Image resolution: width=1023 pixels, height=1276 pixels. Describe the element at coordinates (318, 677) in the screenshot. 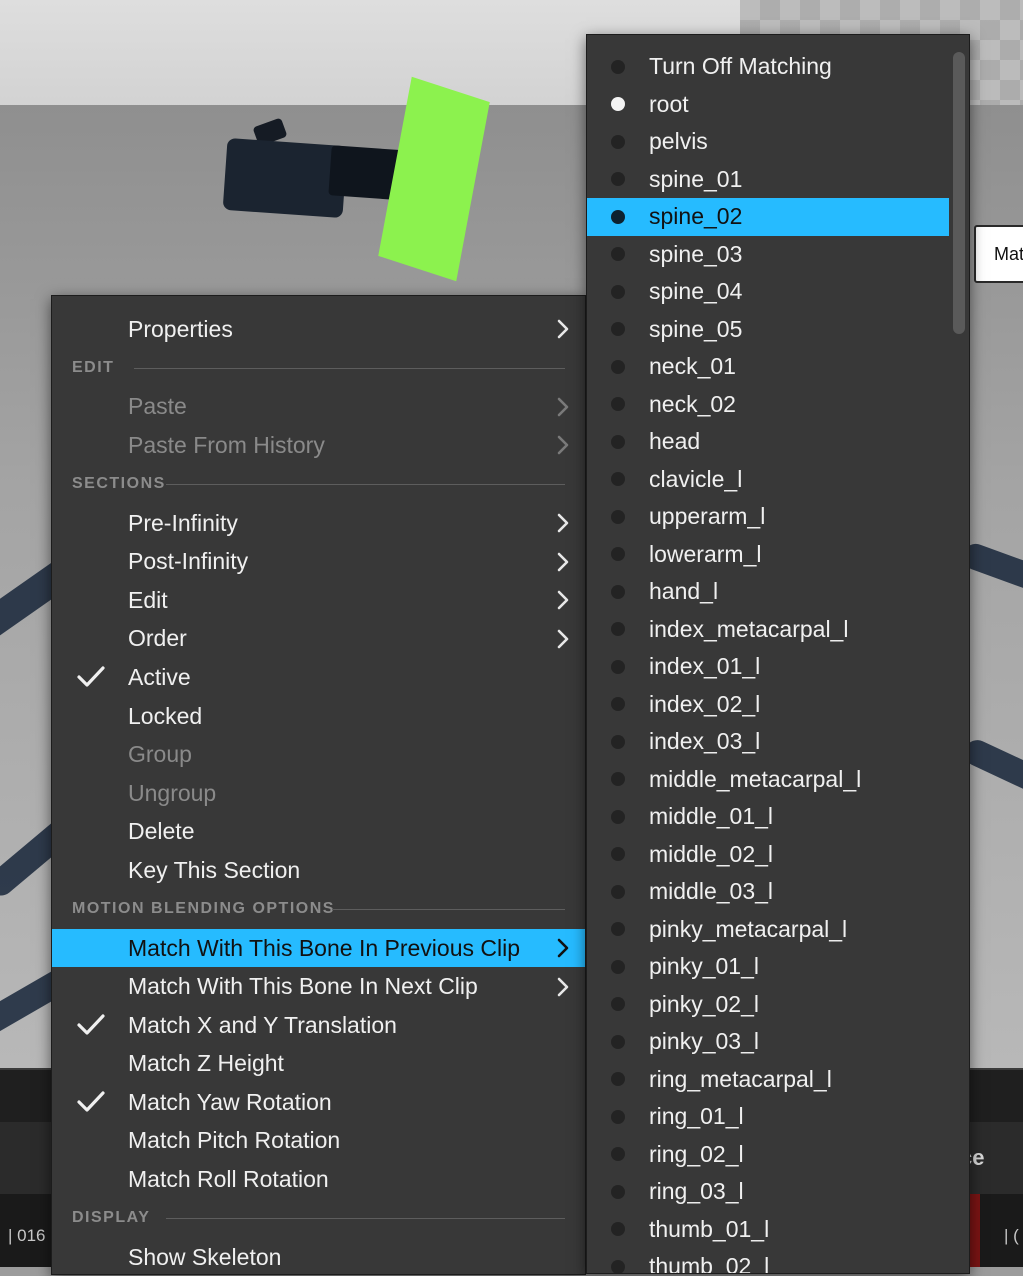

I see `menu-item-active: Active` at that location.